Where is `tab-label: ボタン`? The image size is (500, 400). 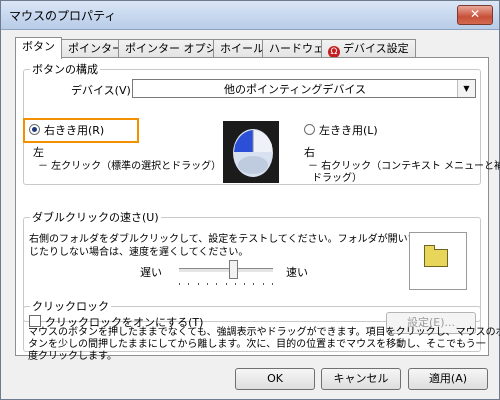 tab-label: ボタン is located at coordinates (38, 46).